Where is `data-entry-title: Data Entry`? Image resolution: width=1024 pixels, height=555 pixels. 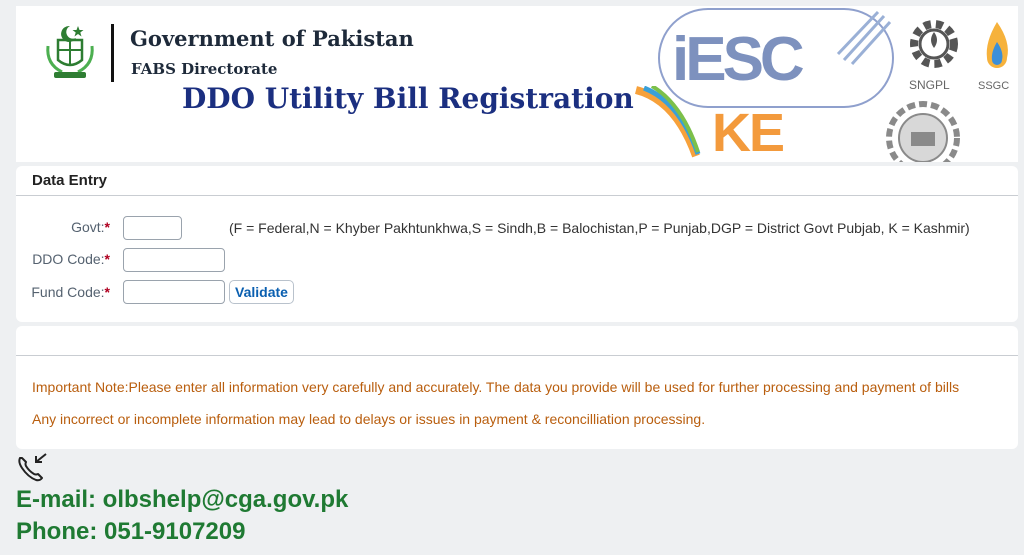
data-entry-title: Data Entry is located at coordinates (70, 180).